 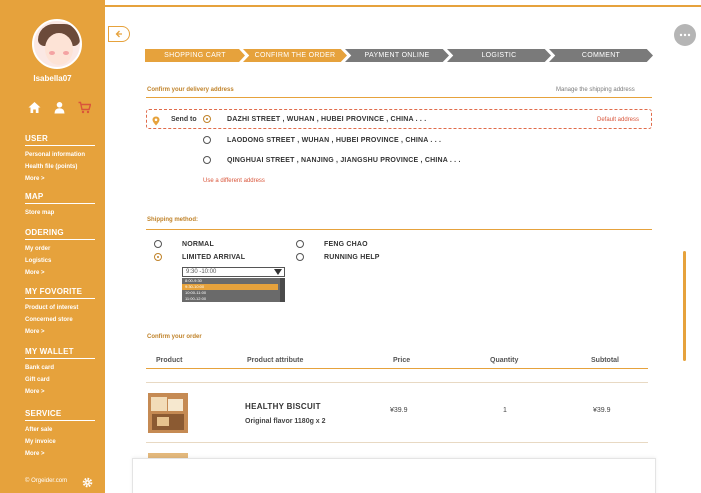 What do you see at coordinates (169, 360) in the screenshot?
I see `column-header-product: Product` at bounding box center [169, 360].